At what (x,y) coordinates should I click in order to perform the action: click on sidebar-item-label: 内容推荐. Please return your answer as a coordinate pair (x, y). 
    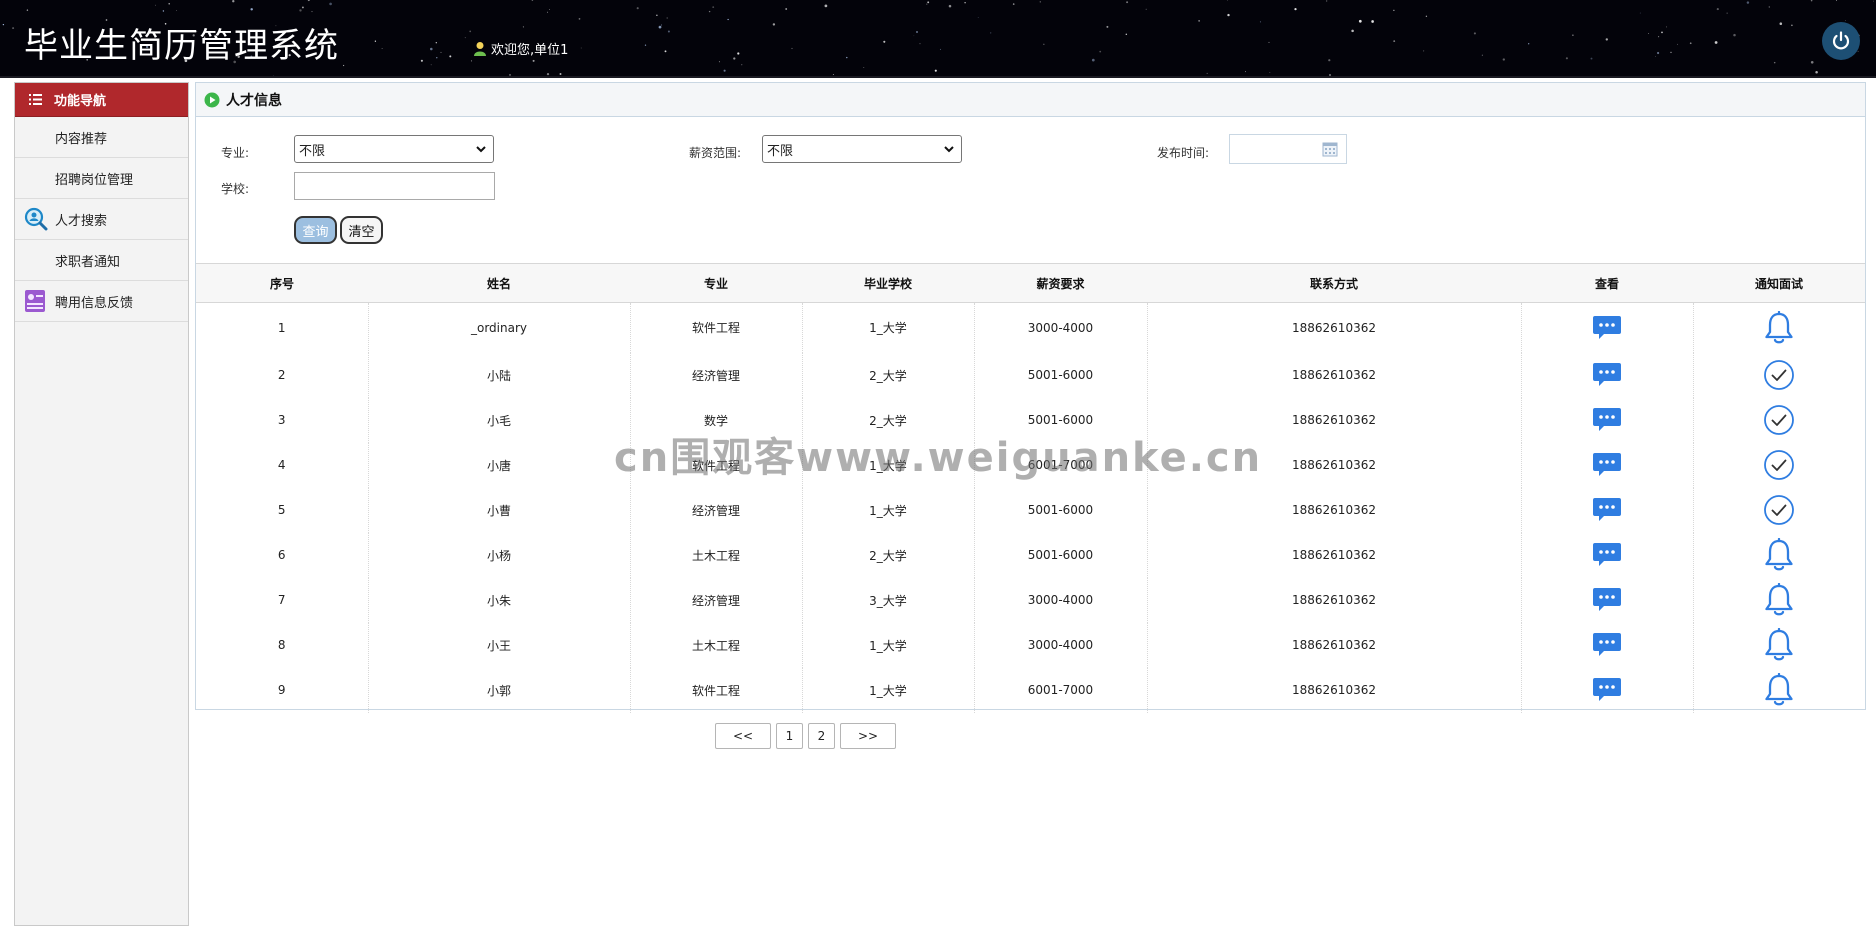
    Looking at the image, I should click on (81, 139).